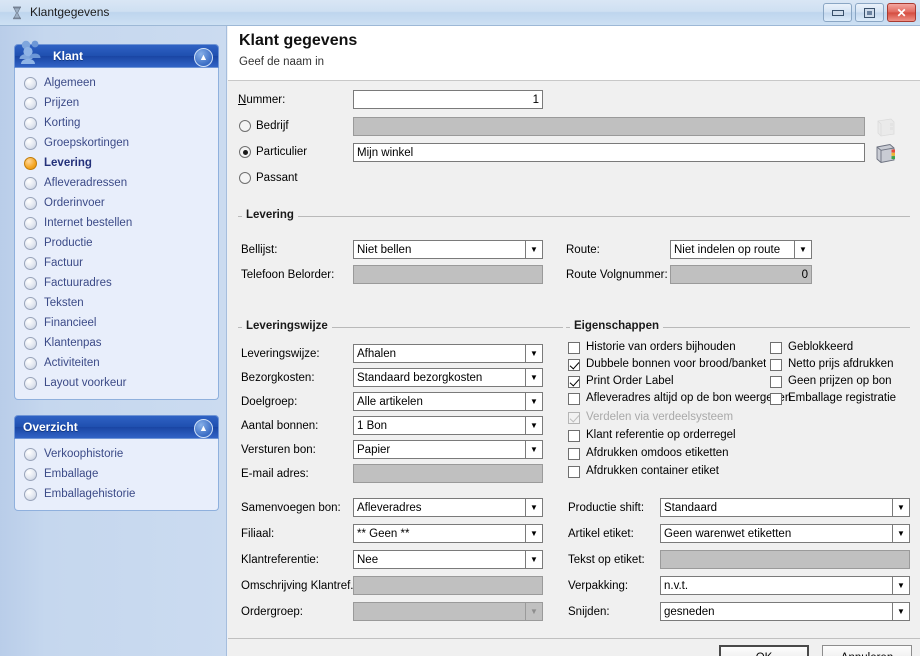 This screenshot has width=920, height=656. What do you see at coordinates (116, 143) in the screenshot?
I see `sidebar-item-groepskortingen: Groepskortingen` at bounding box center [116, 143].